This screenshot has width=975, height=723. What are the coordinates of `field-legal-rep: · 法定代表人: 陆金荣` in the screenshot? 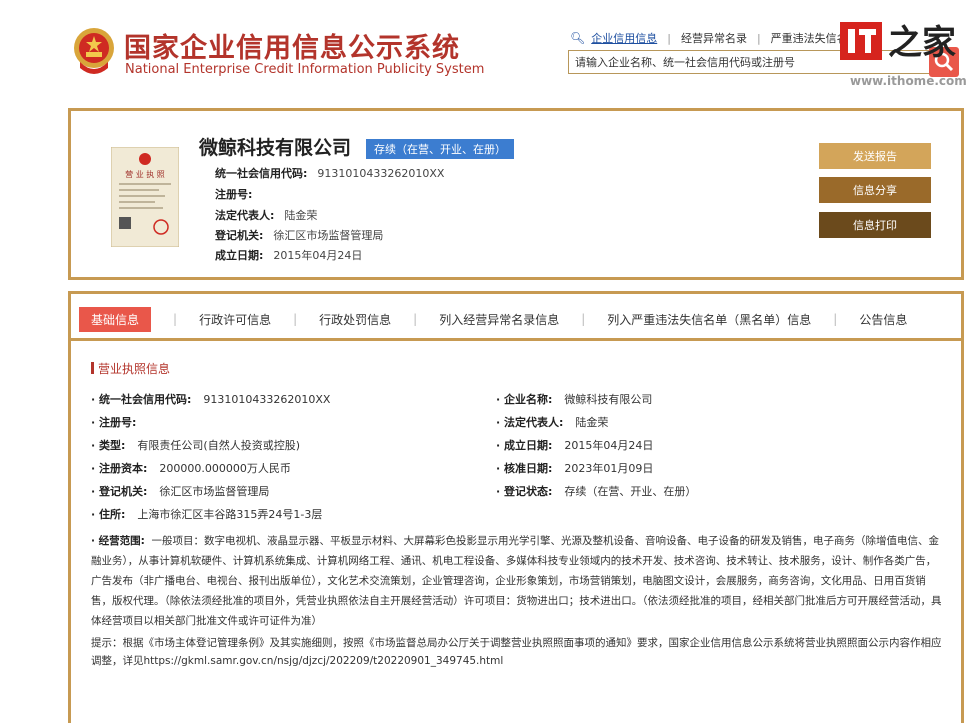 It's located at (552, 422).